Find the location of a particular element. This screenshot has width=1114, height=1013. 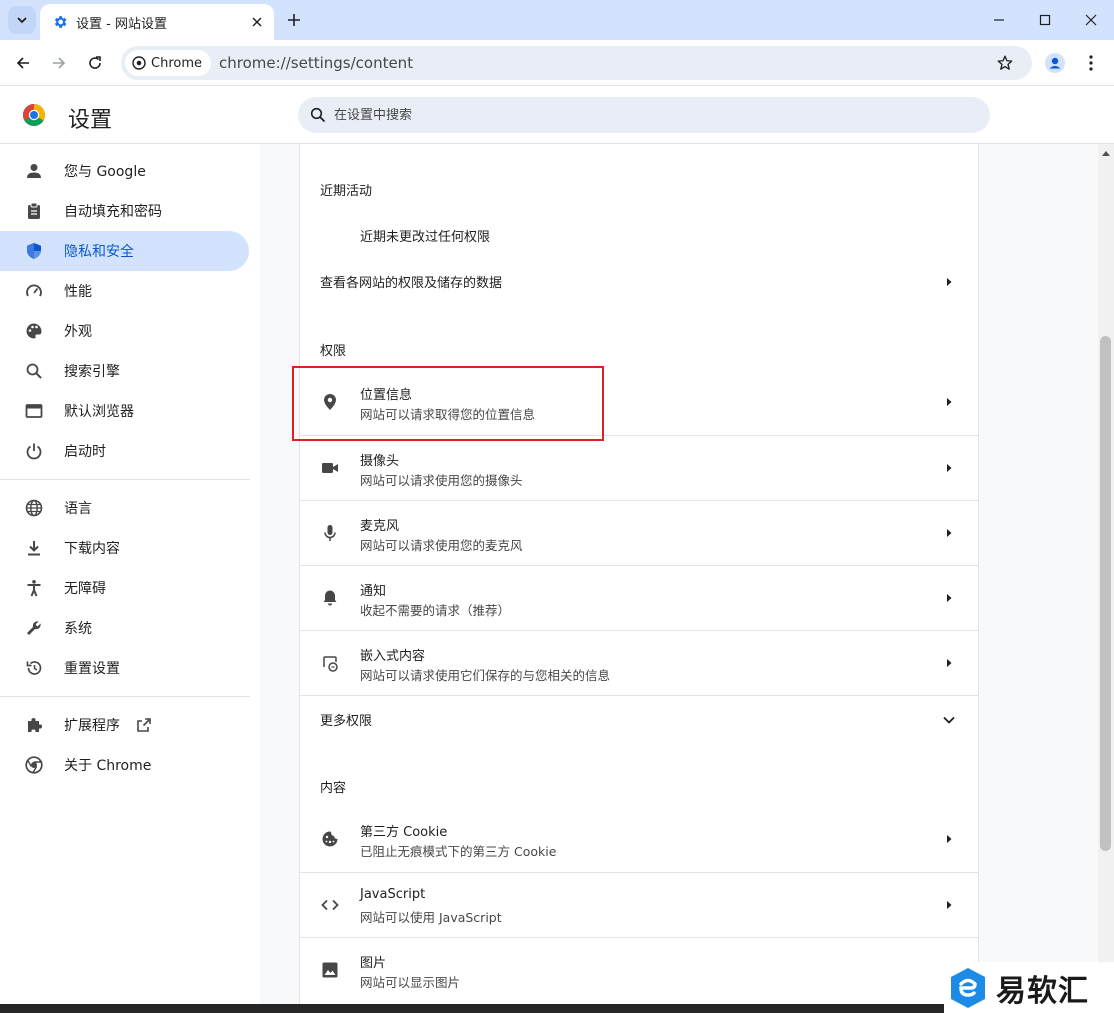

section-title-permissions: 权限 is located at coordinates (333, 351).